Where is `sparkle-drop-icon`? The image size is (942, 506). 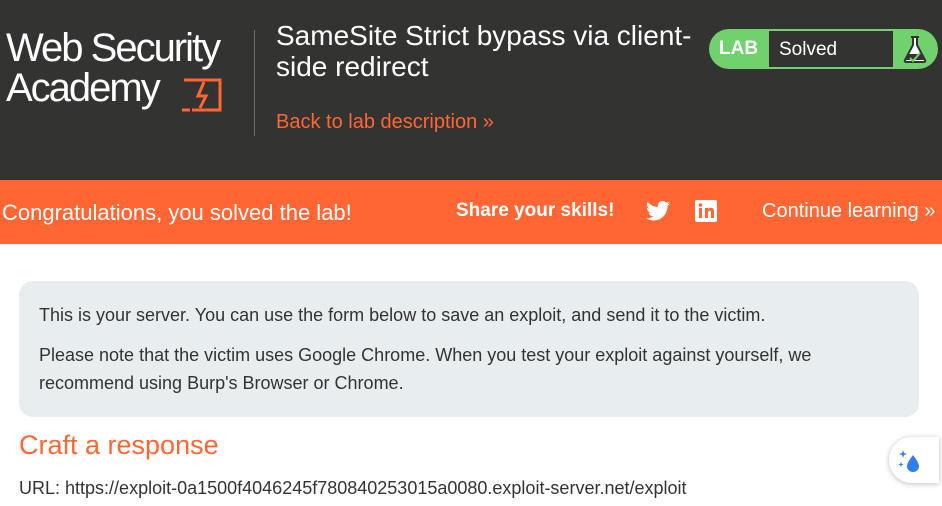
sparkle-drop-icon is located at coordinates (908, 461).